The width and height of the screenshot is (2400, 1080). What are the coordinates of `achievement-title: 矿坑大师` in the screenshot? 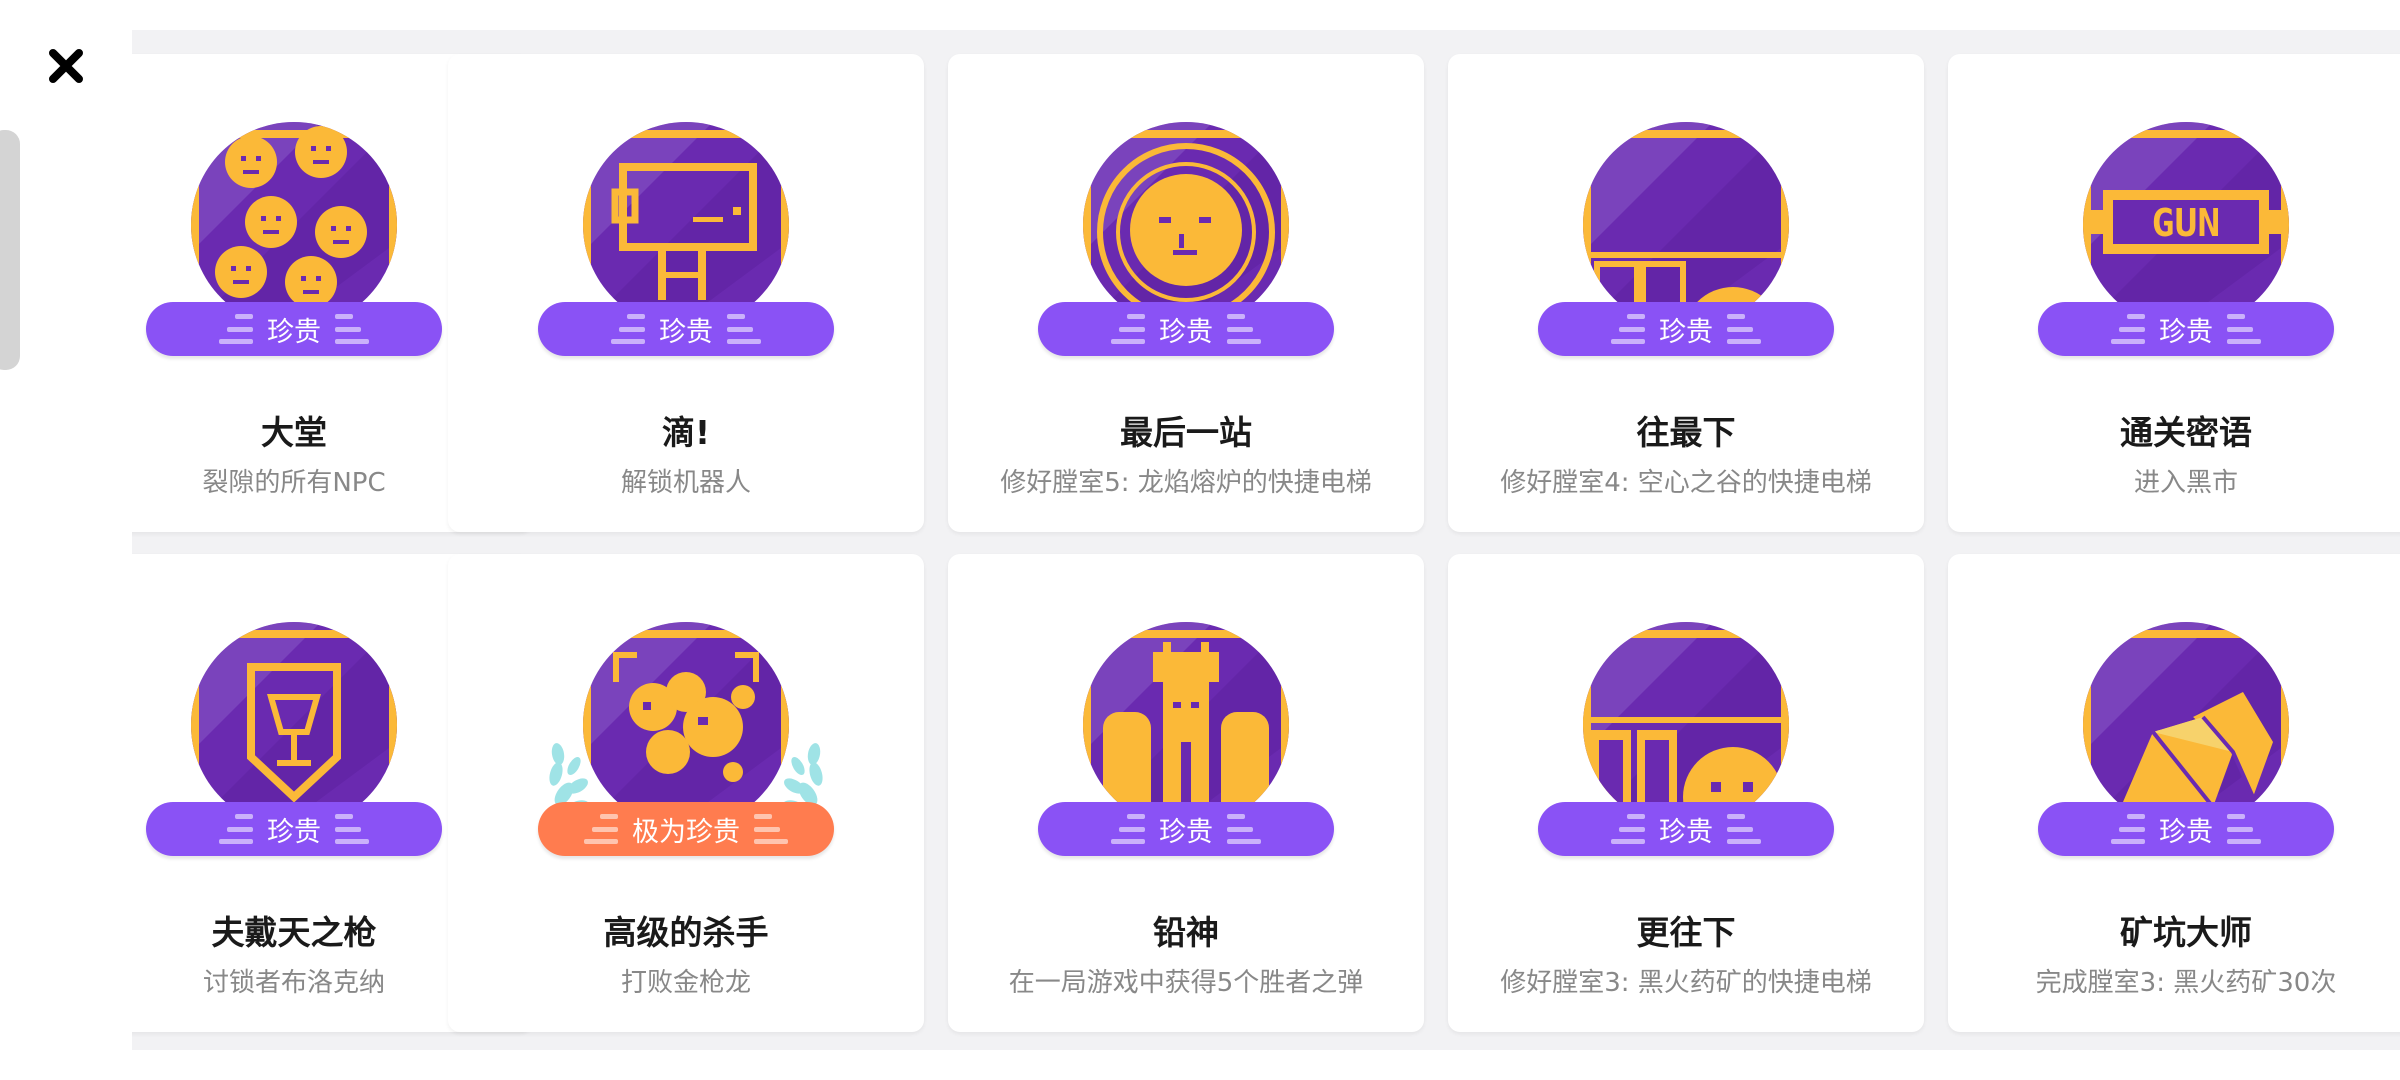 It's located at (2186, 932).